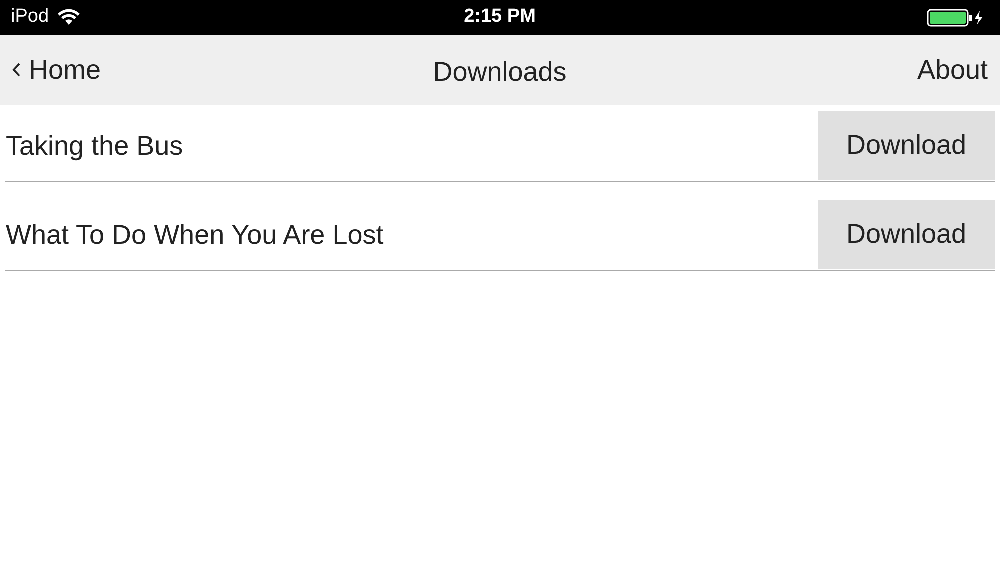  I want to click on back-chevron-icon, so click(16, 70).